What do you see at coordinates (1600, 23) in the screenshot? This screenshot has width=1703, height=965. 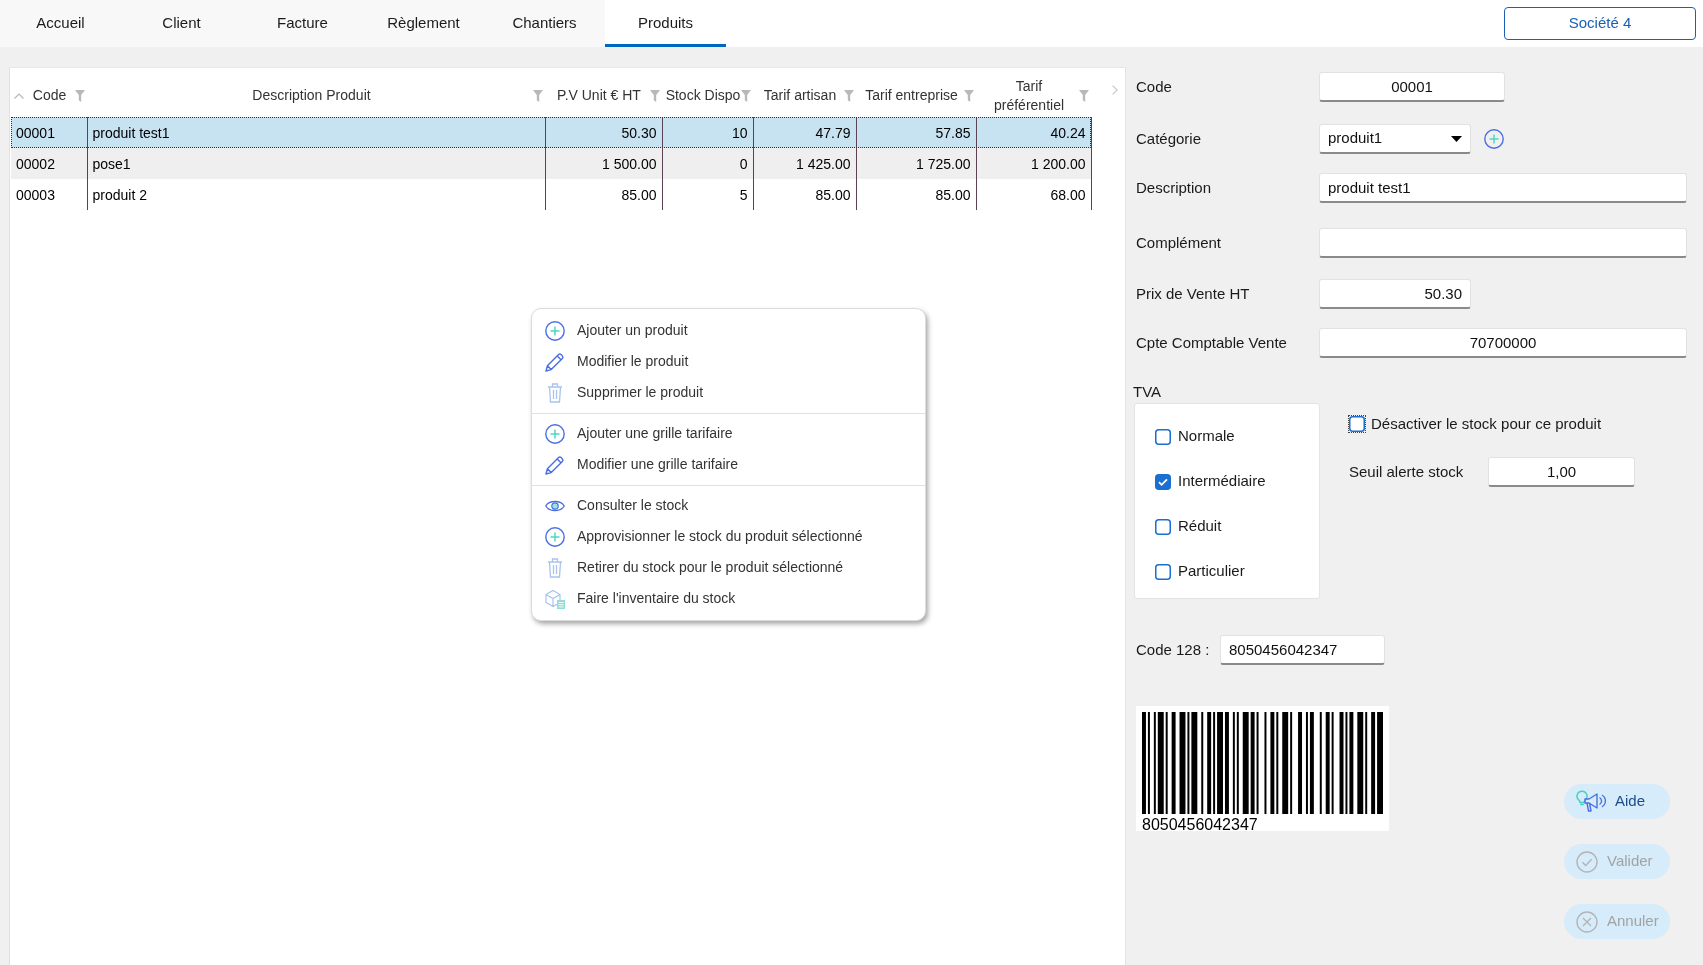 I see `company-button: Société 4` at bounding box center [1600, 23].